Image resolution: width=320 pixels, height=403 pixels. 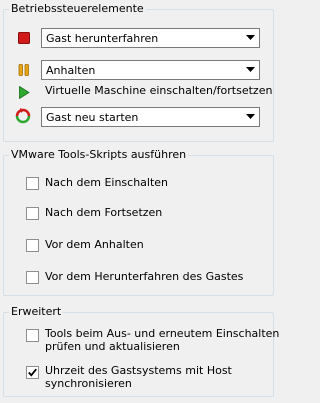 What do you see at coordinates (24, 38) in the screenshot?
I see `stop-icon` at bounding box center [24, 38].